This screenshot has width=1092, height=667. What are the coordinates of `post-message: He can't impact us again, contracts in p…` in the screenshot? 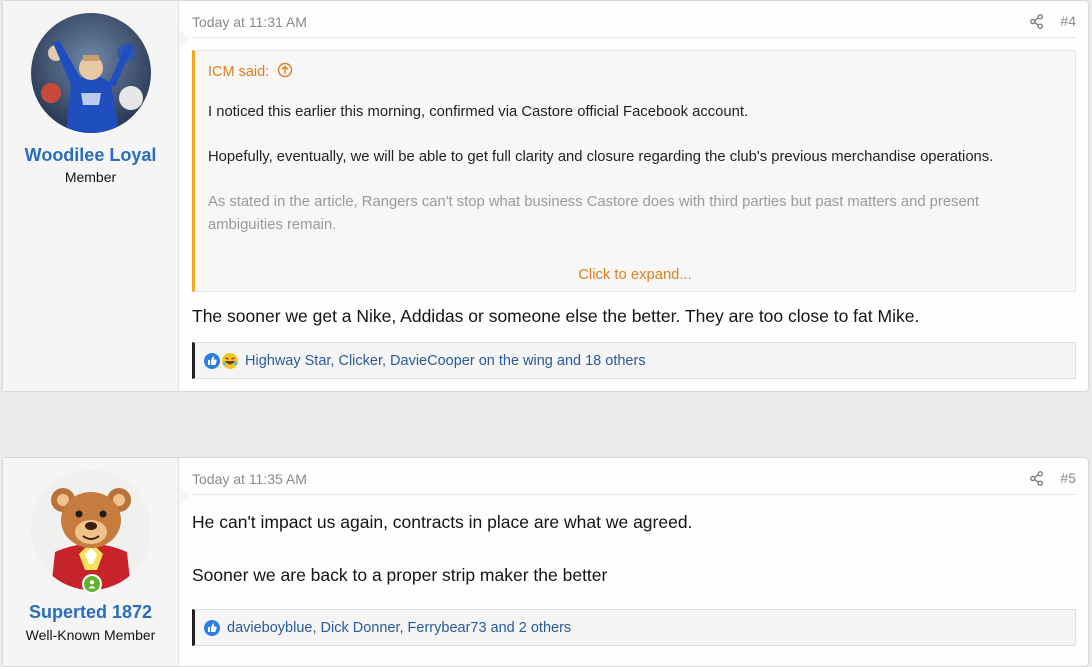 It's located at (442, 522).